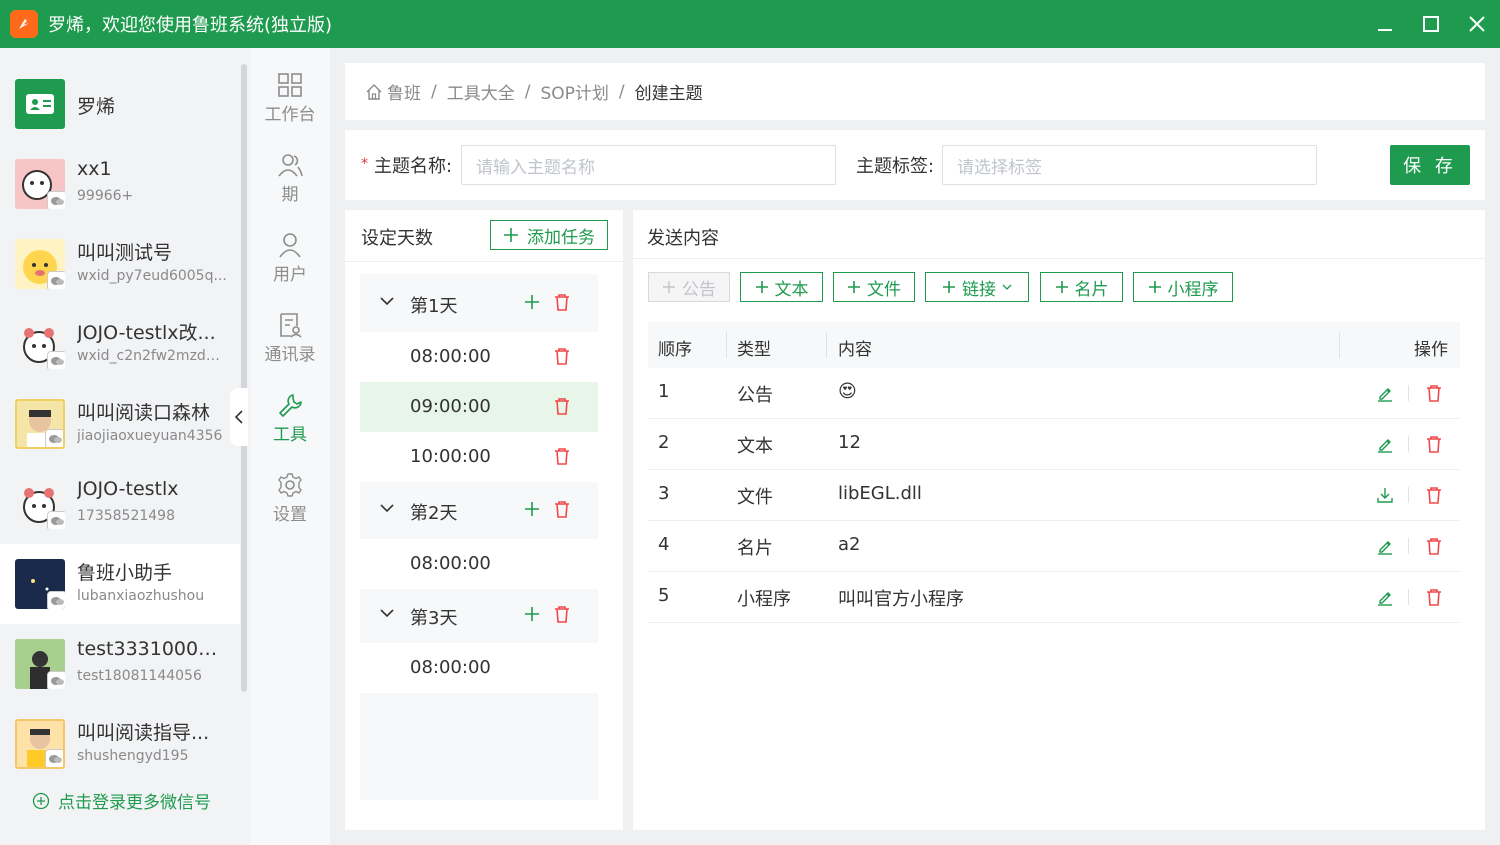  I want to click on close-button, so click(1477, 24).